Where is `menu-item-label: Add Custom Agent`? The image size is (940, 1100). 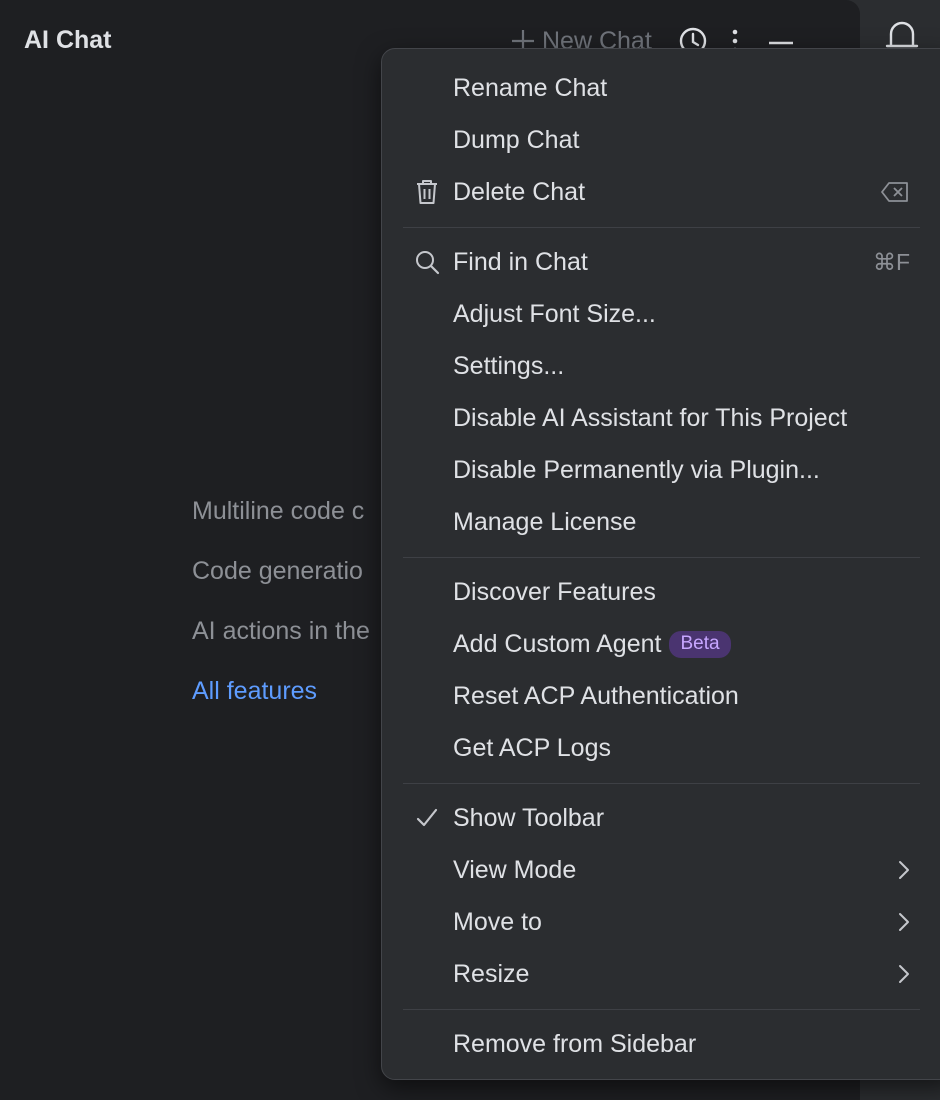 menu-item-label: Add Custom Agent is located at coordinates (557, 643).